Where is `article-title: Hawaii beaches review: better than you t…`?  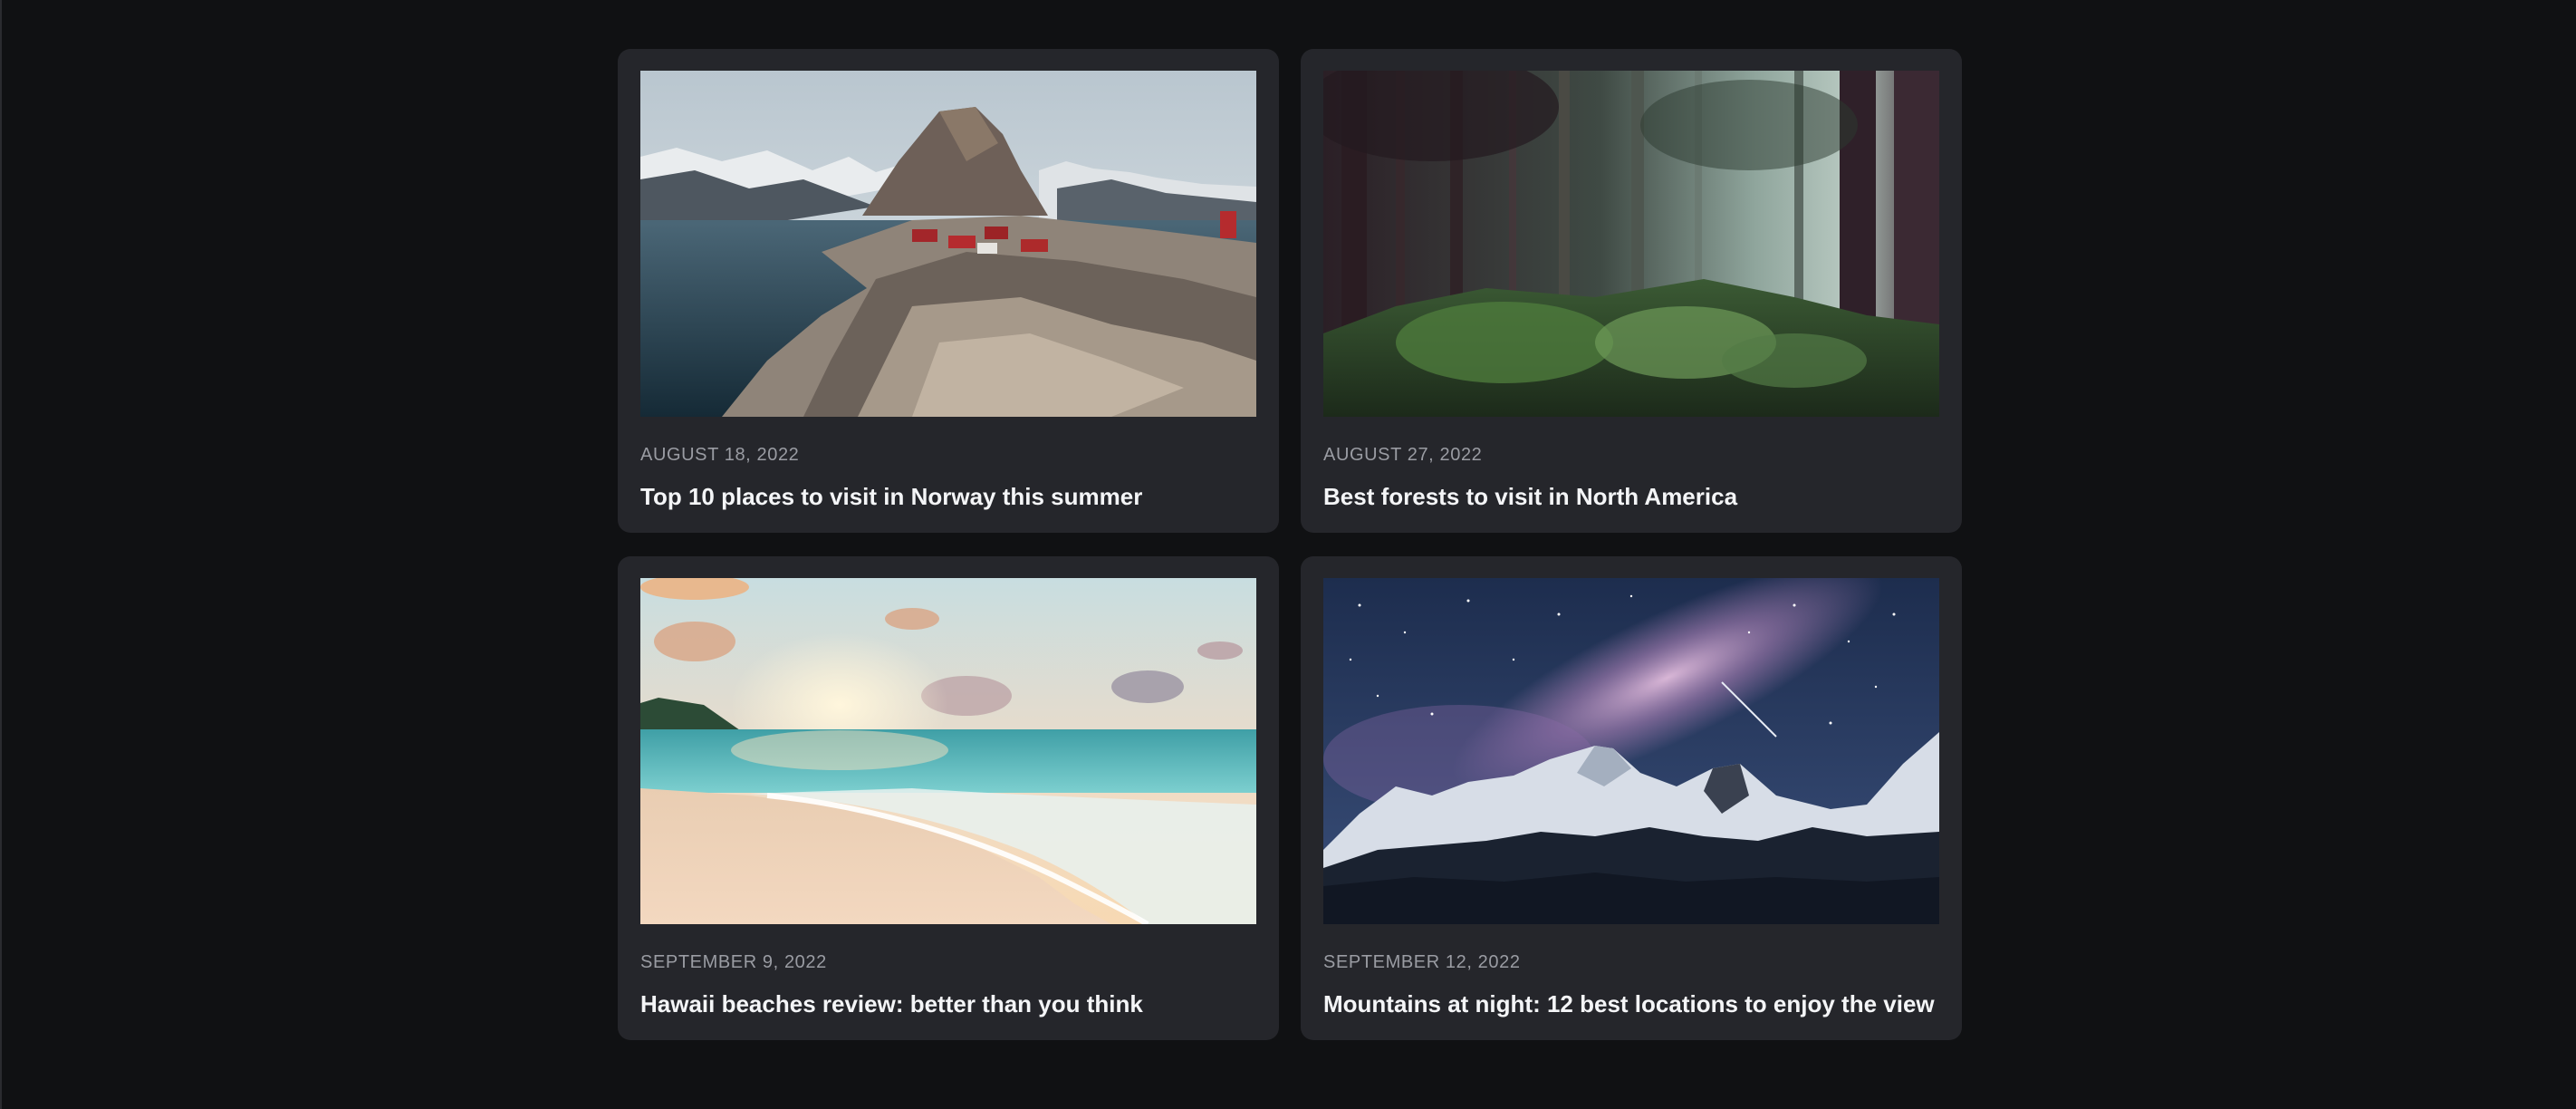
article-title: Hawaii beaches review: better than you t… is located at coordinates (948, 1003).